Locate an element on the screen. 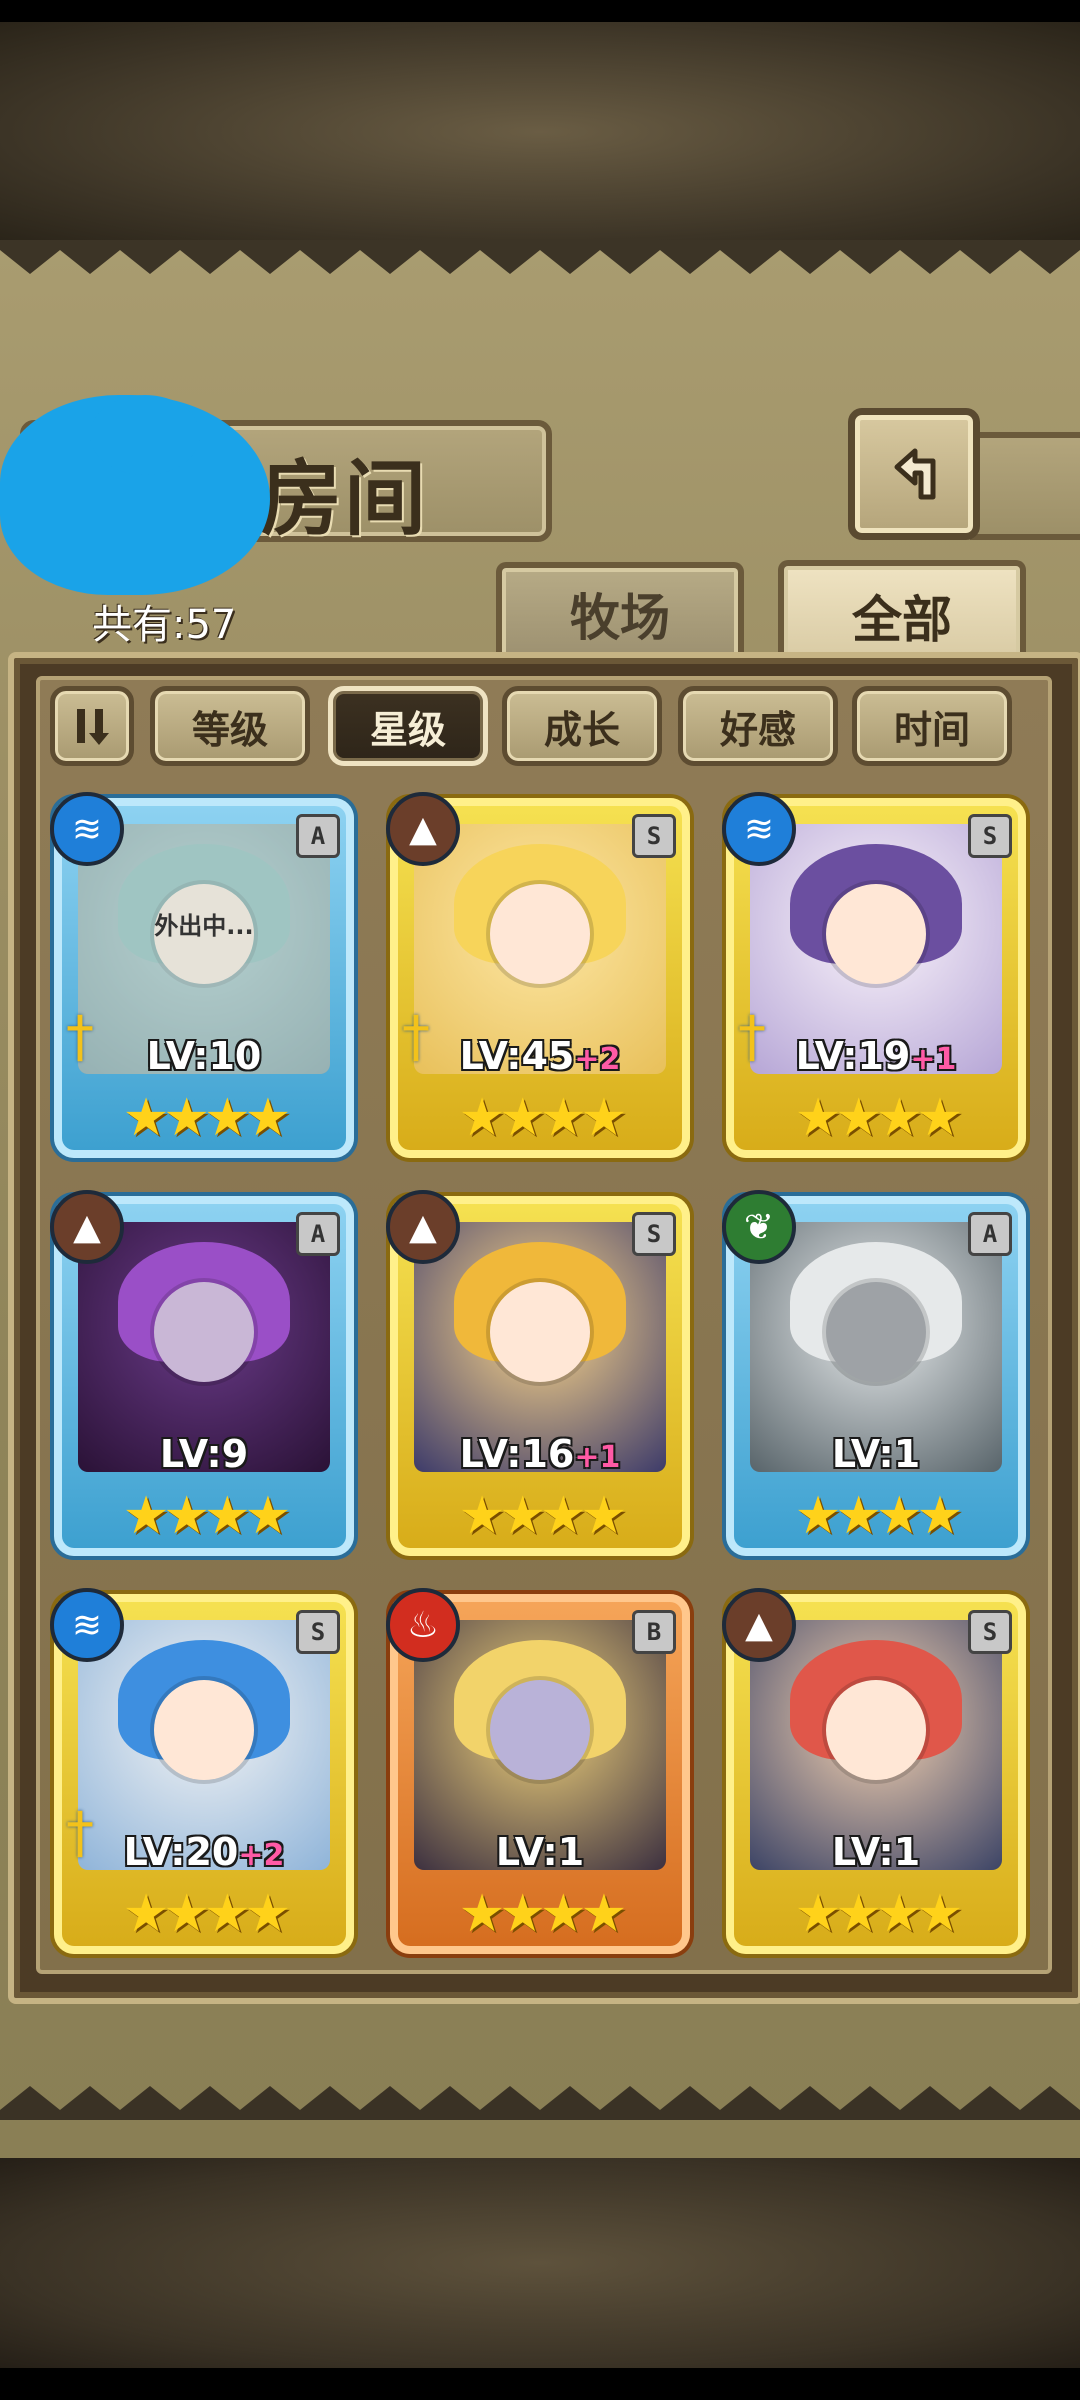 This screenshot has width=1080, height=2400. monster-level: LV:45+2 is located at coordinates (540, 1056).